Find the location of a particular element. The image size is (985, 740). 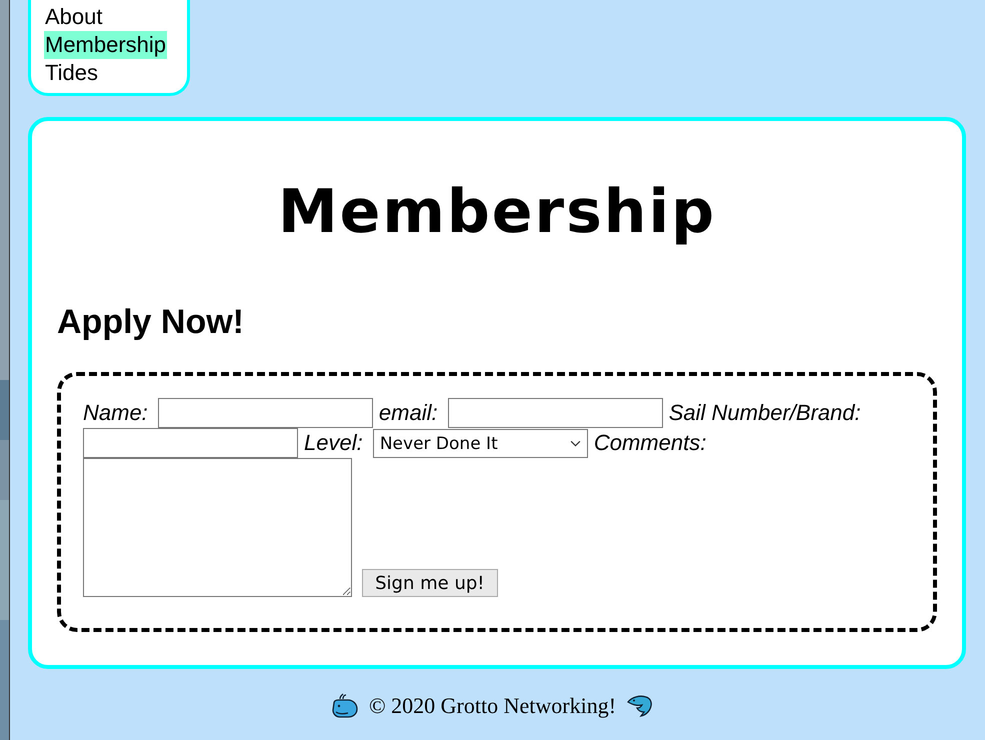

nav-link: About is located at coordinates (74, 17).